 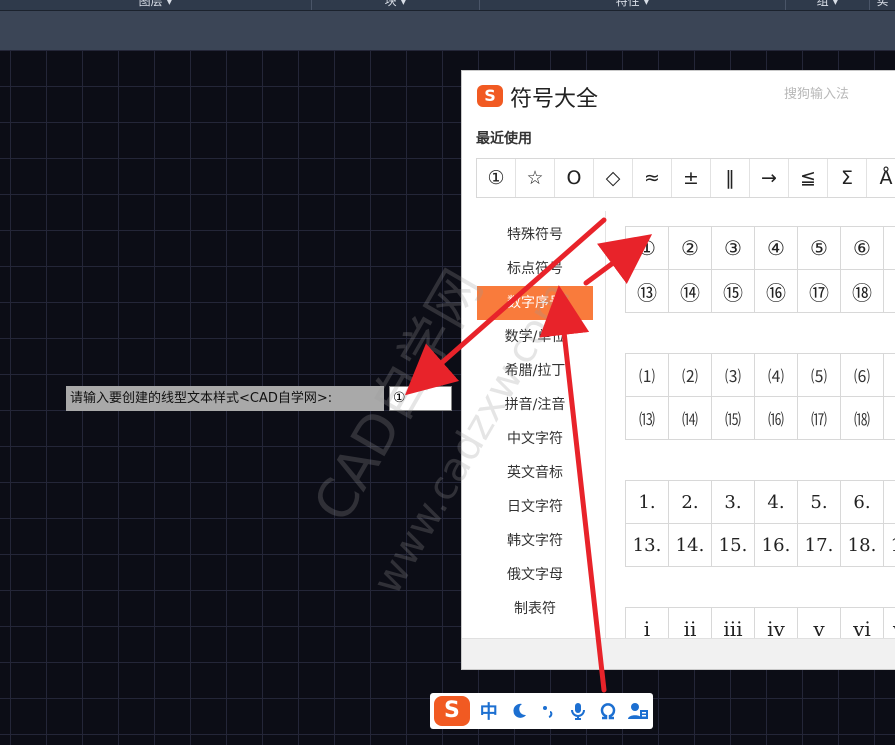 I want to click on ribbon-group-properties: 特性 ▾, so click(x=633, y=5).